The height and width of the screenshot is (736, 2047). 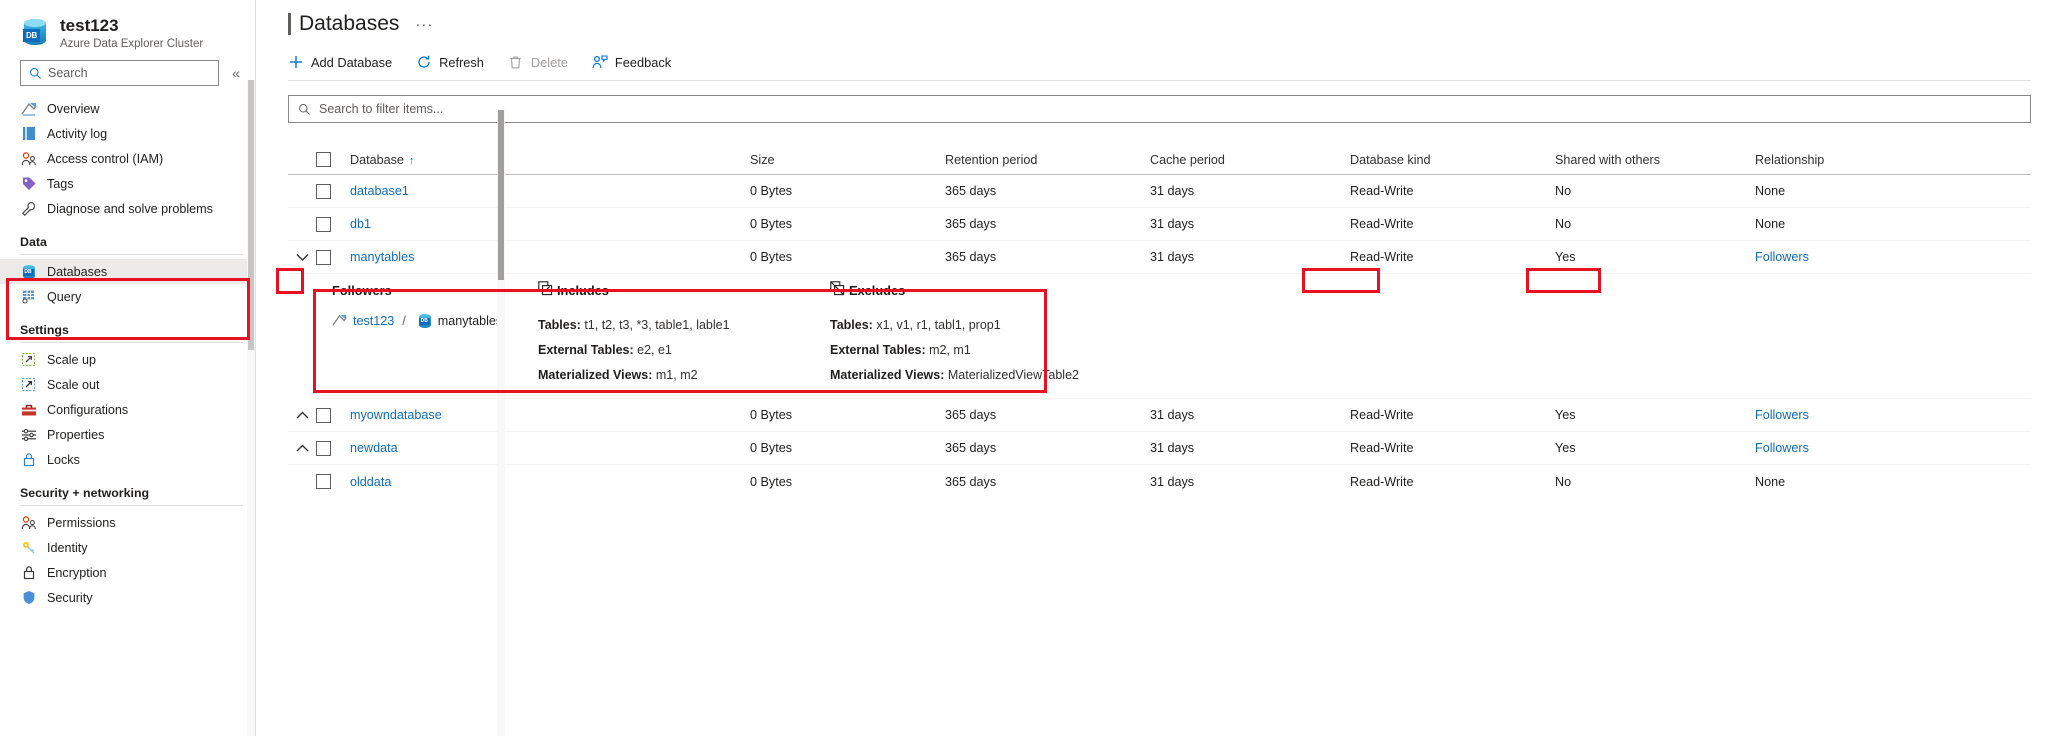 I want to click on collapse-sidebar-button: «, so click(x=236, y=73).